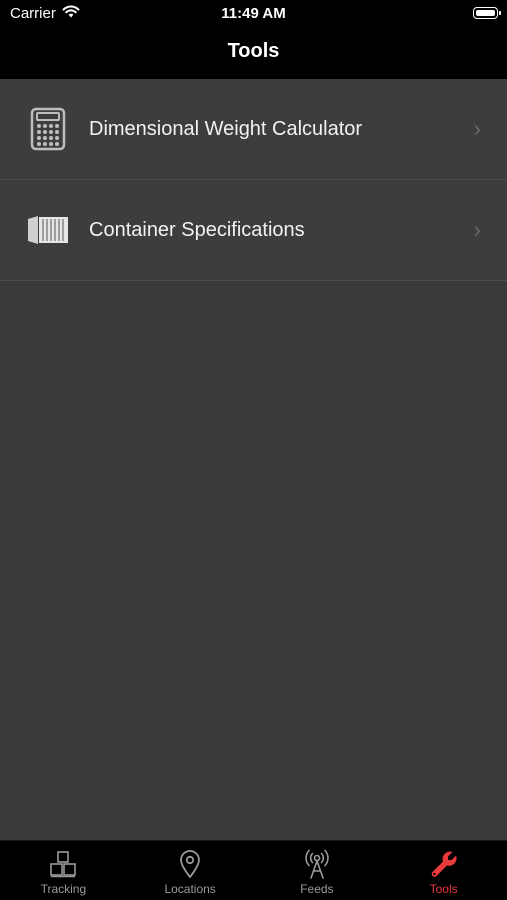  What do you see at coordinates (48, 230) in the screenshot?
I see `shipping-container-icon` at bounding box center [48, 230].